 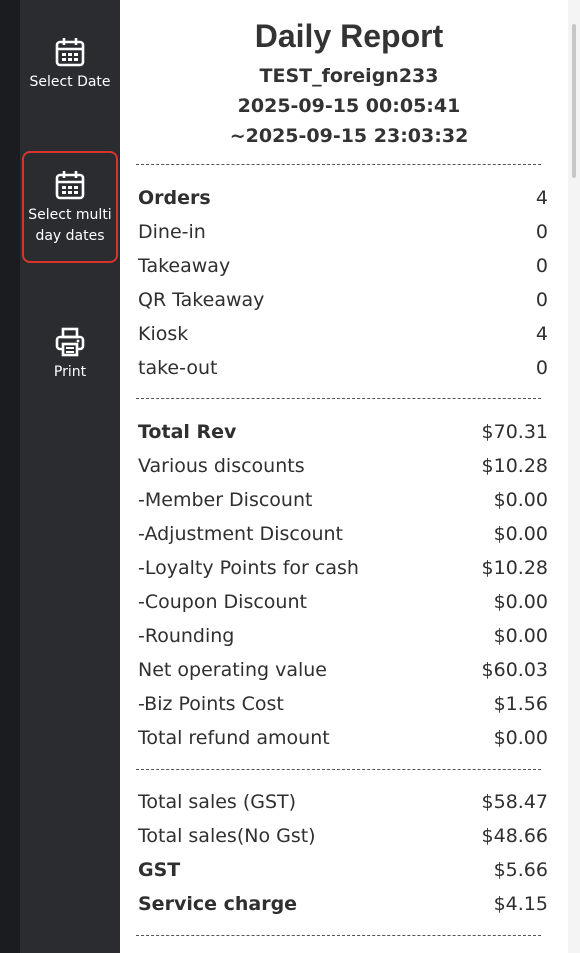 What do you see at coordinates (343, 704) in the screenshot?
I see `biz-points-cost-row: -Biz Points Cost $1.56` at bounding box center [343, 704].